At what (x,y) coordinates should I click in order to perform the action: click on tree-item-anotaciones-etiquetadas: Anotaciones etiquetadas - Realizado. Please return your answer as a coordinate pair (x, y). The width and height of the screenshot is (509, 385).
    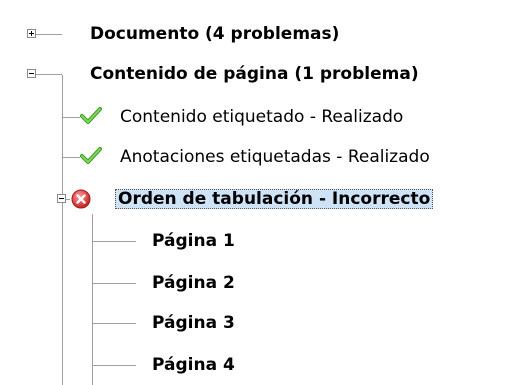
    Looking at the image, I should click on (275, 157).